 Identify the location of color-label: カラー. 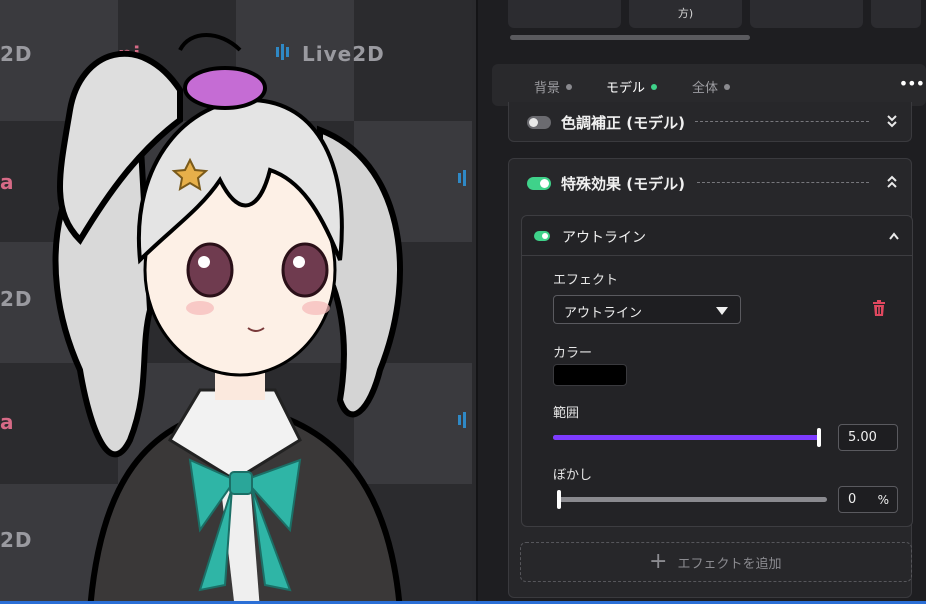
(573, 353).